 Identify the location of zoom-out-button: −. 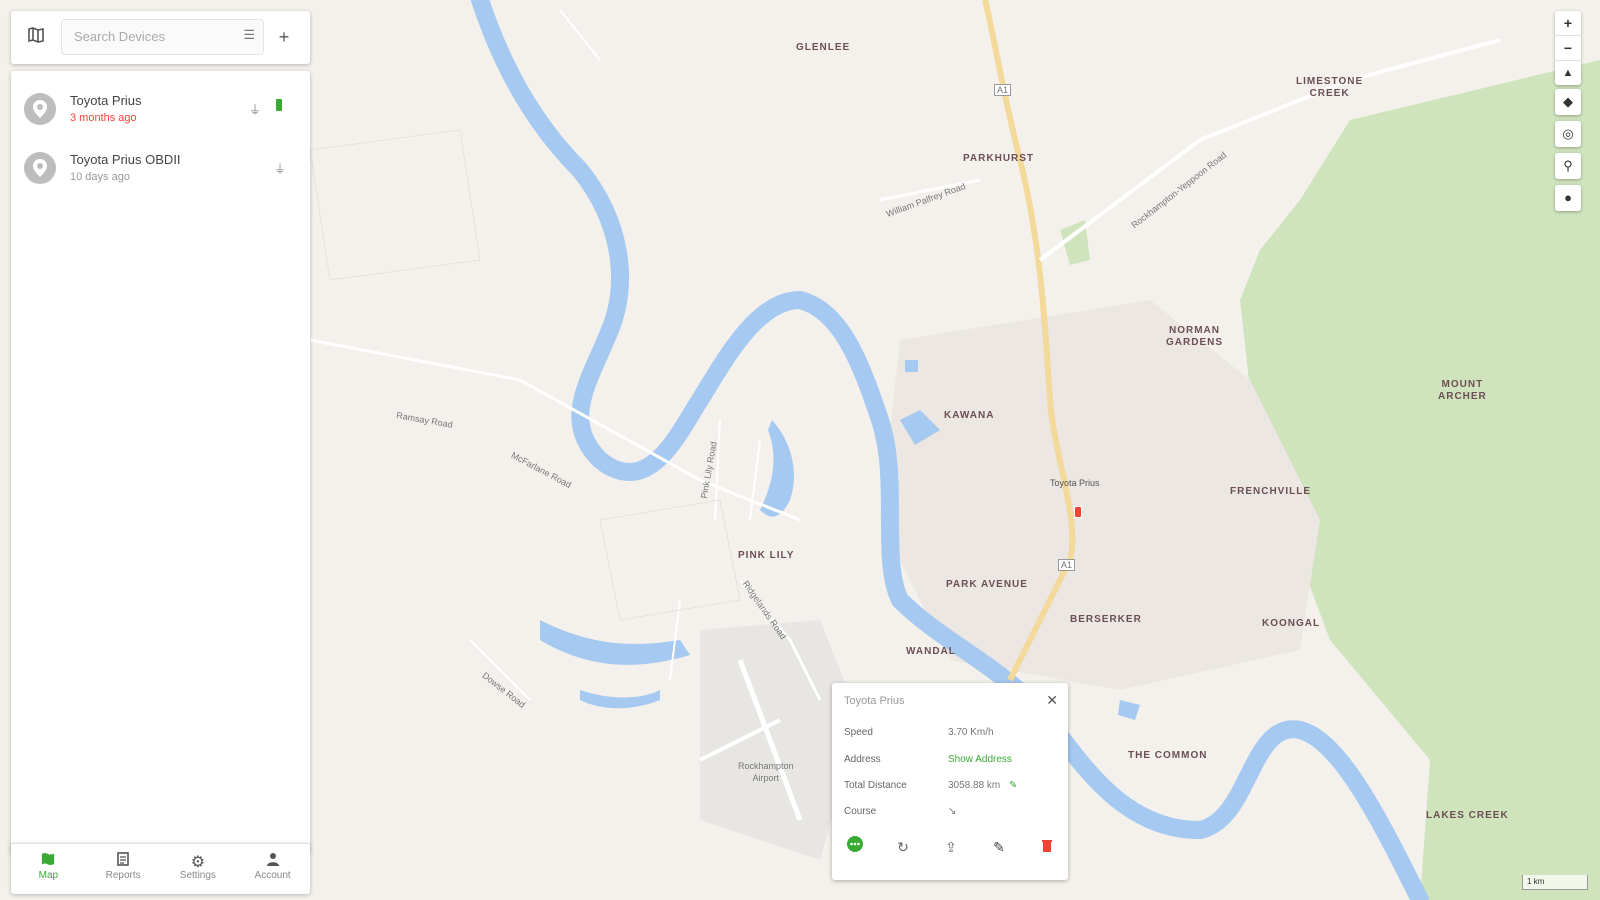
(1568, 47).